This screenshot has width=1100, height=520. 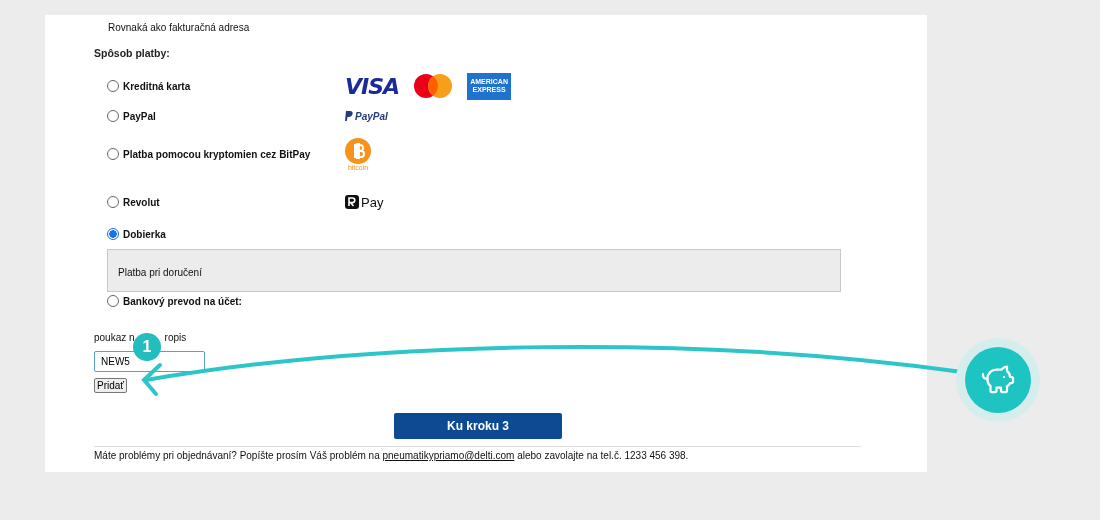 I want to click on voucher-label: ropis, so click(x=175, y=337).